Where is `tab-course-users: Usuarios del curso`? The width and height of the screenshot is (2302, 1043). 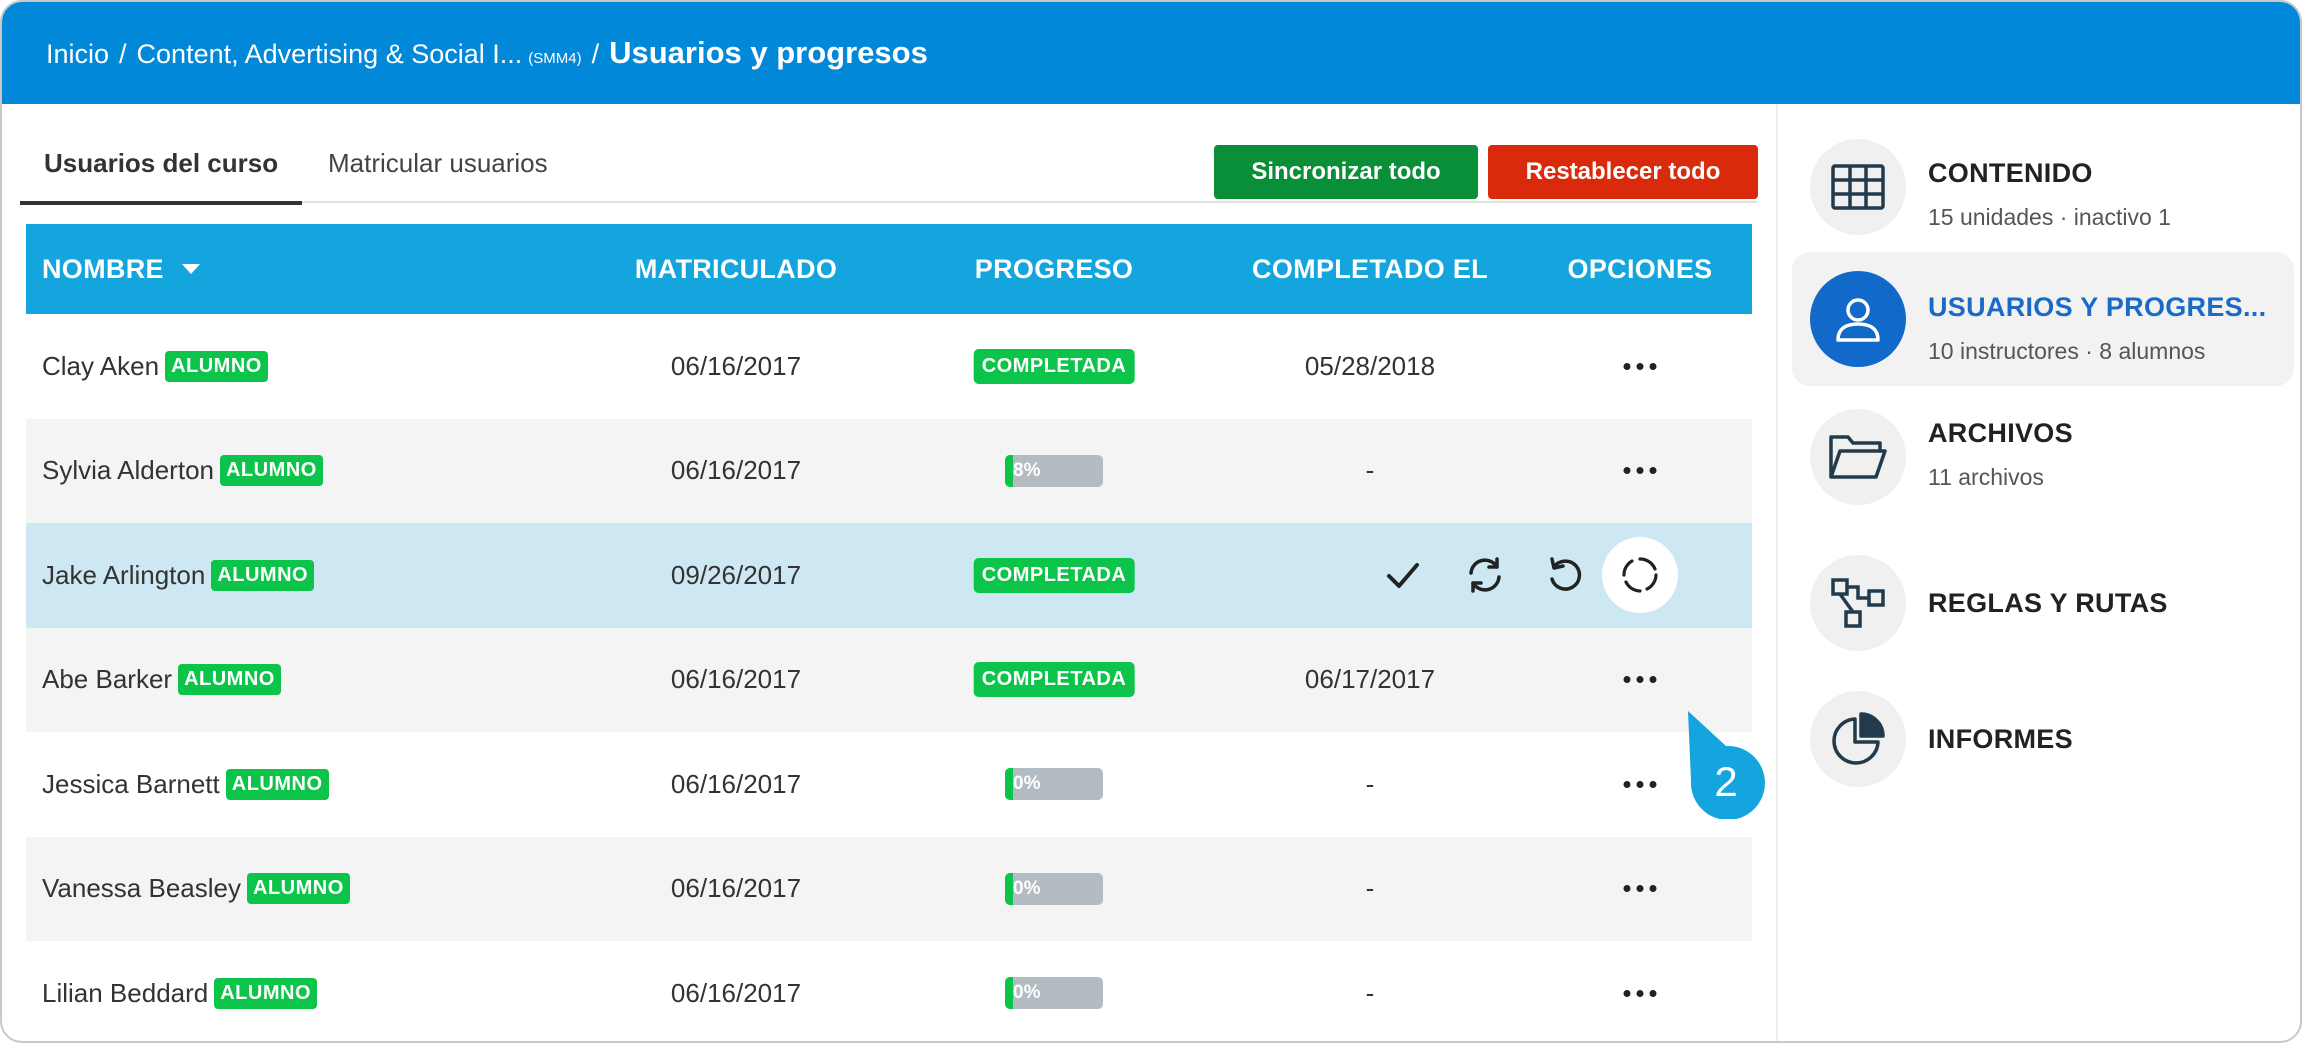
tab-course-users: Usuarios del curso is located at coordinates (161, 164).